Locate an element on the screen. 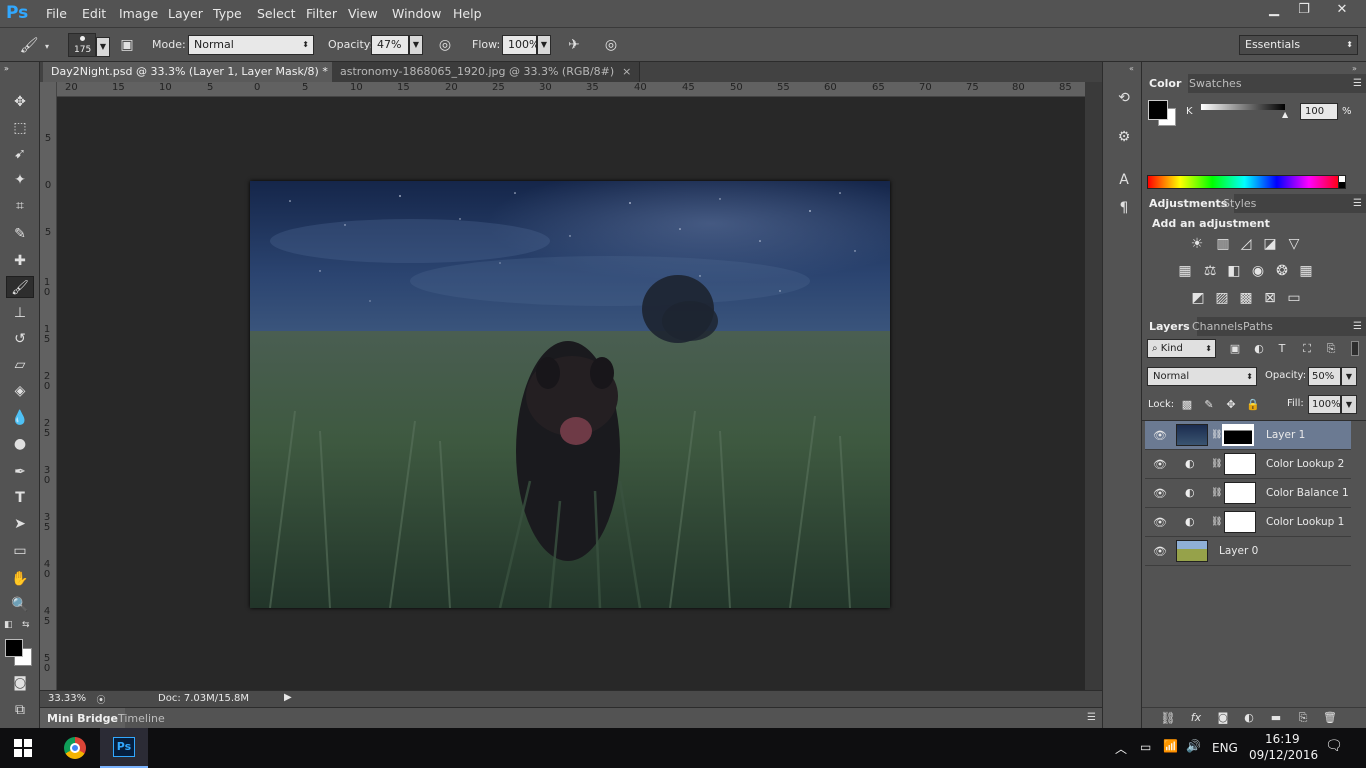 The height and width of the screenshot is (768, 1366). layer-row-color-balance-1: 👁 ◐ ⛓ Color Balance 1 is located at coordinates (1248, 493).